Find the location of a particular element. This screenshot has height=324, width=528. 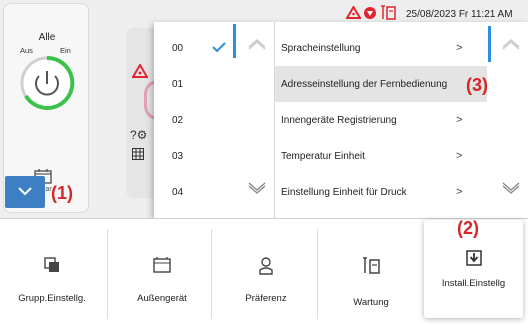

tool-icon is located at coordinates (388, 12).